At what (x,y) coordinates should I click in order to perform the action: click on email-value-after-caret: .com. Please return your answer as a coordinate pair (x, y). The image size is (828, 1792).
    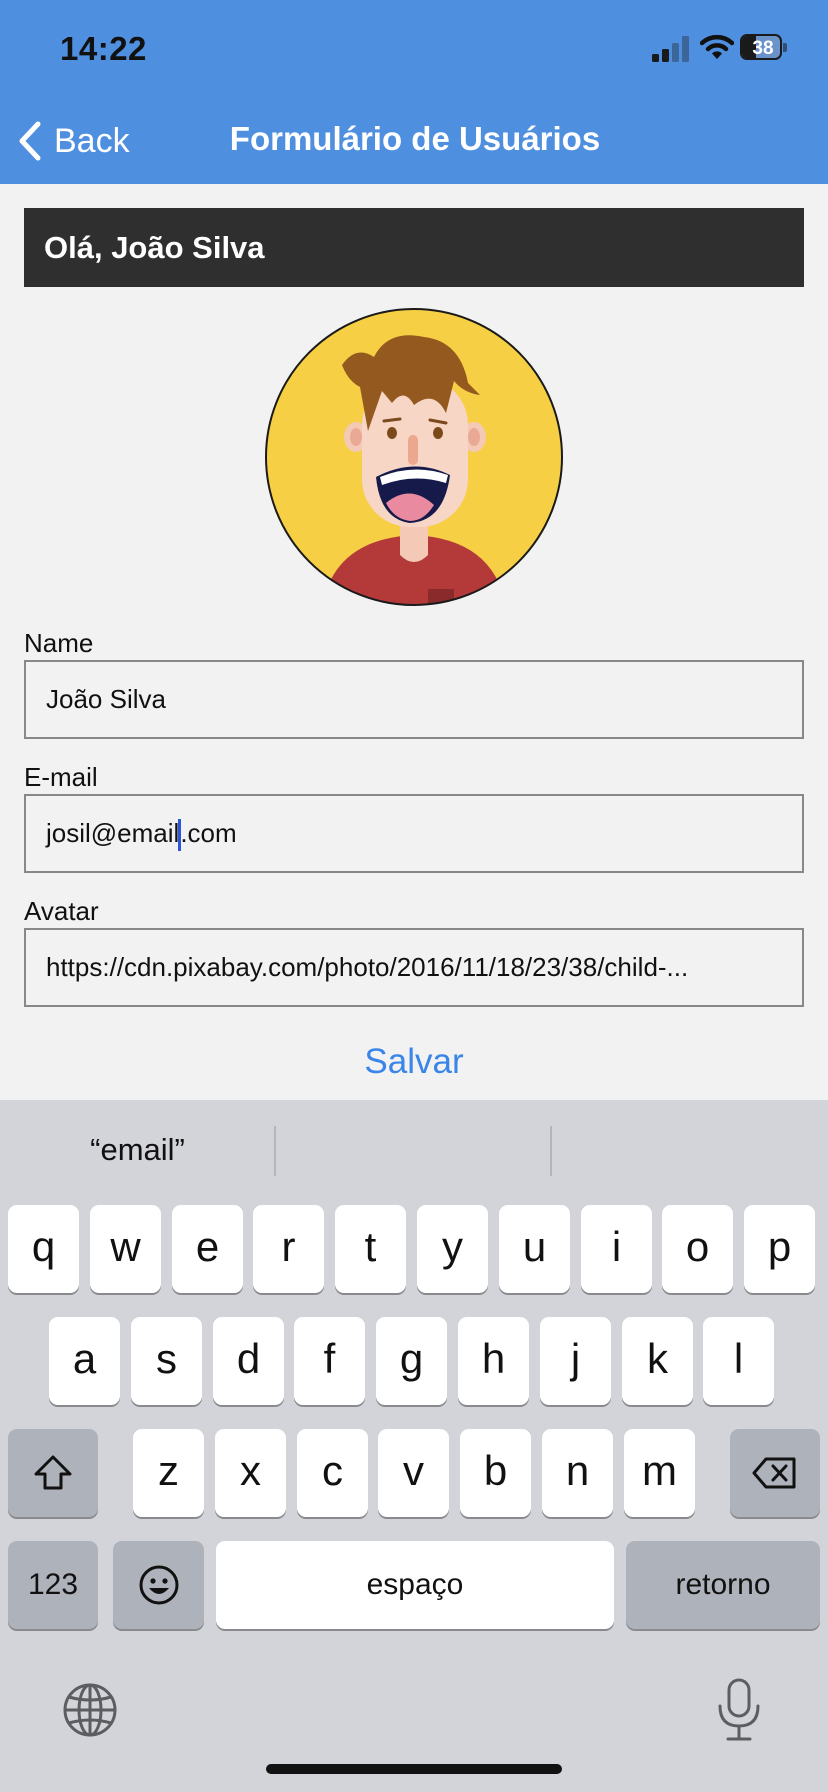
    Looking at the image, I should click on (208, 833).